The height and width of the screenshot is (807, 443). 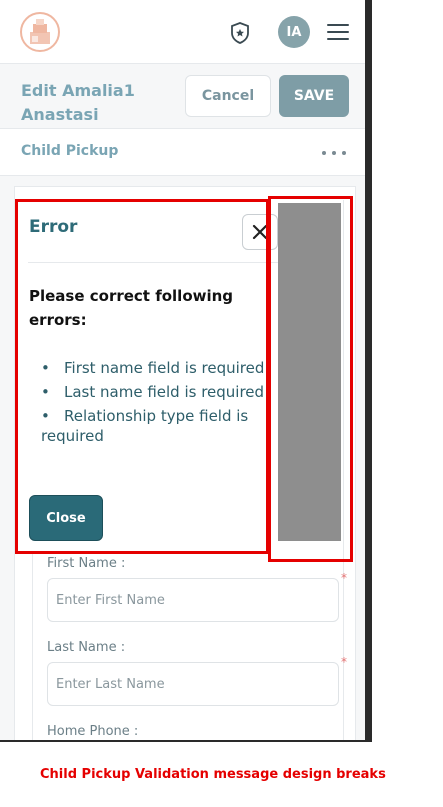 I want to click on section-title: Child Pickup, so click(x=70, y=151).